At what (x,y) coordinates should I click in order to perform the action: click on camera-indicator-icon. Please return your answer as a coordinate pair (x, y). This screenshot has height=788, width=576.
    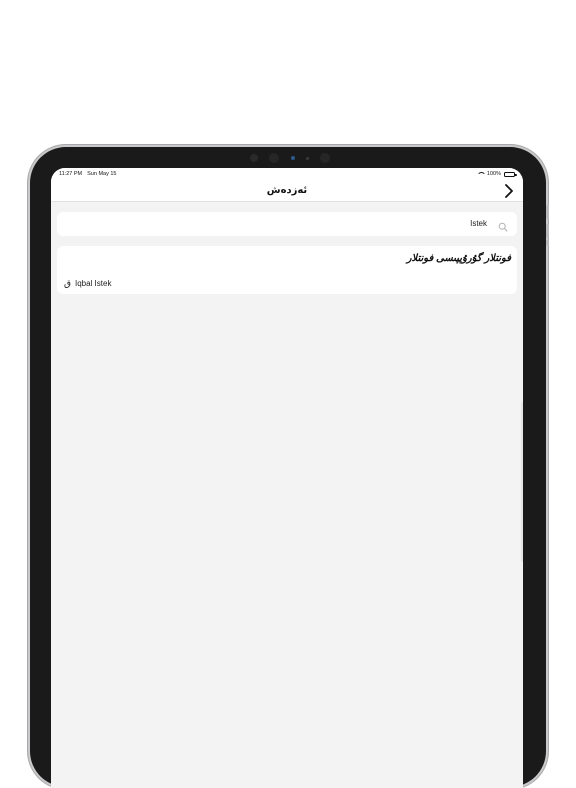
    Looking at the image, I should click on (292, 158).